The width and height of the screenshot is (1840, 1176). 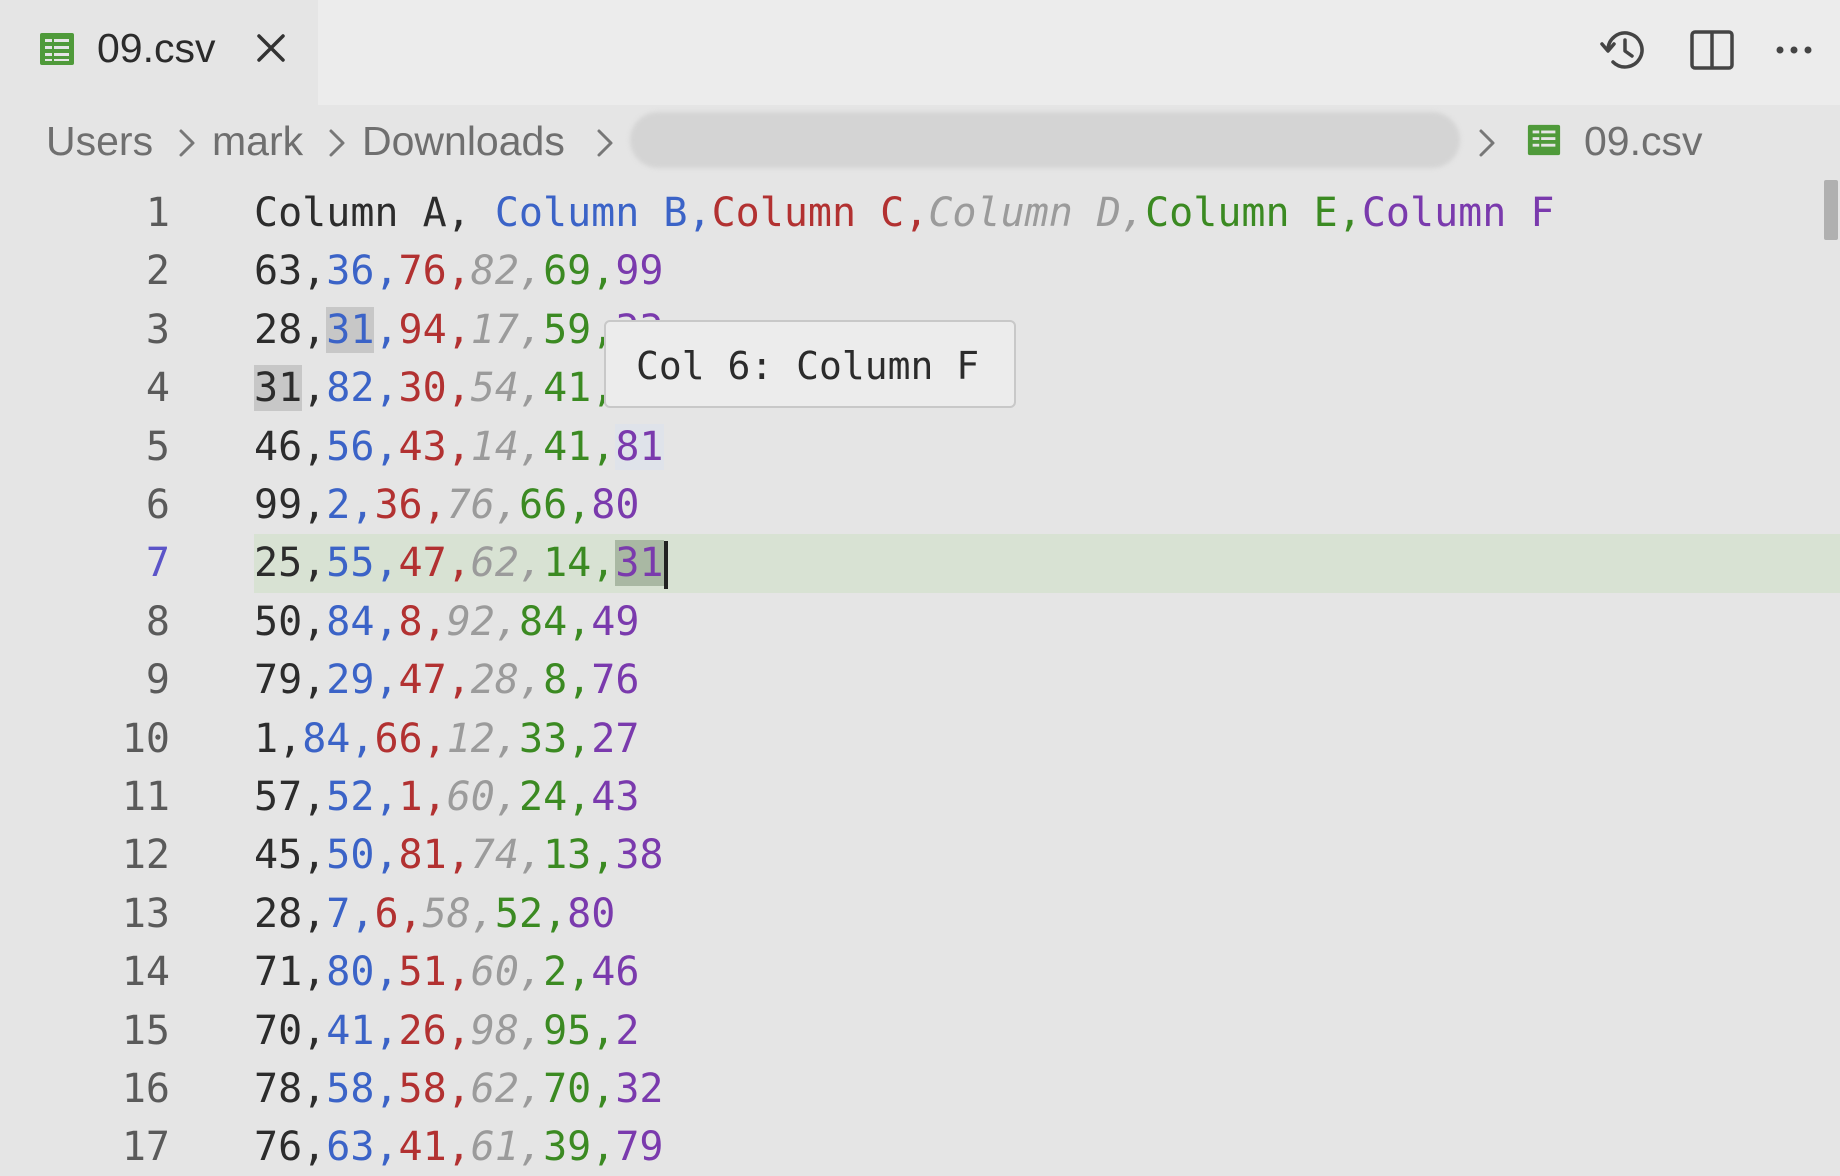 I want to click on csv-row: 57,52,1,60,24,43, so click(x=446, y=797).